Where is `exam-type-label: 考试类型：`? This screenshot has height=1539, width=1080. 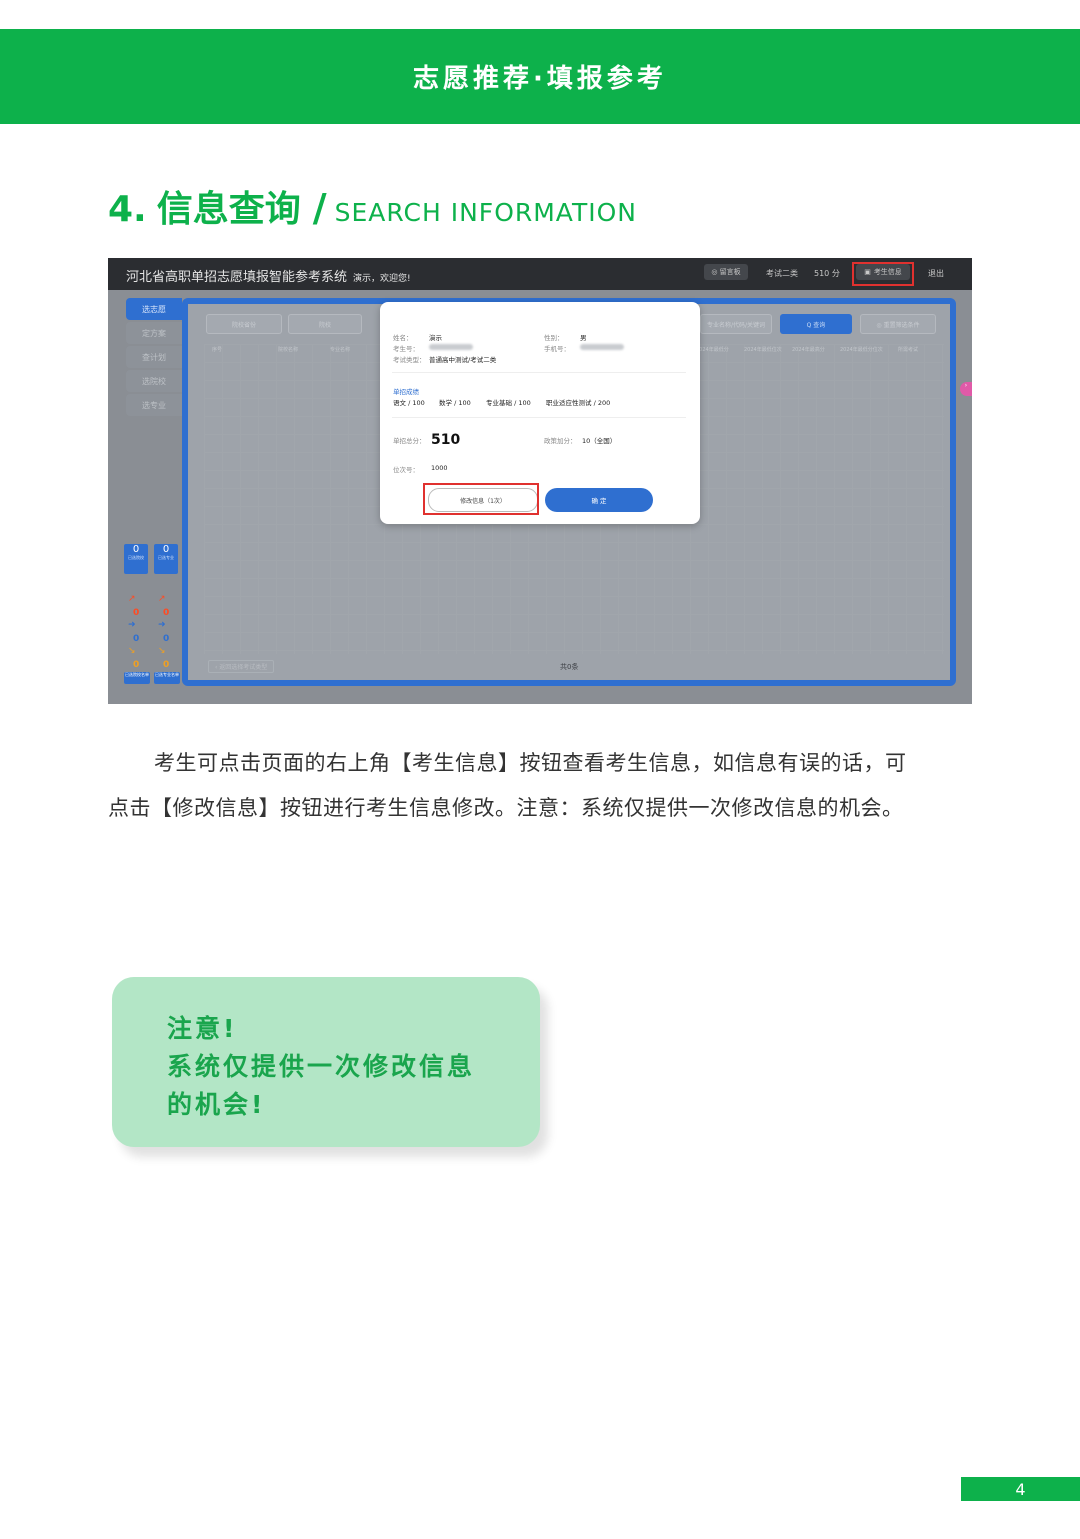
exam-type-label: 考试类型： is located at coordinates (409, 360).